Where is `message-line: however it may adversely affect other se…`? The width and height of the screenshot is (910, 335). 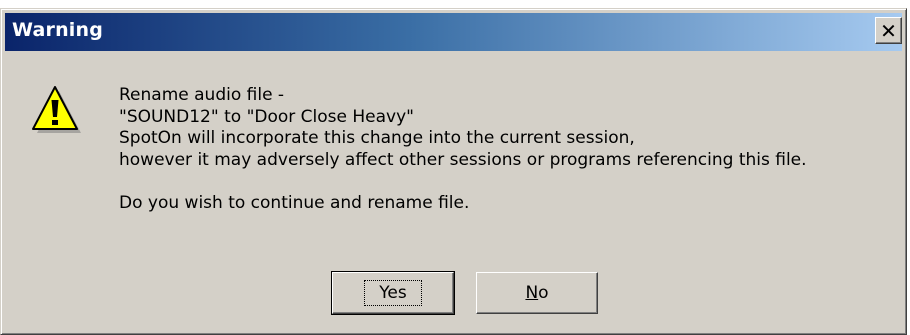
message-line: however it may adversely affect other se… is located at coordinates (463, 159).